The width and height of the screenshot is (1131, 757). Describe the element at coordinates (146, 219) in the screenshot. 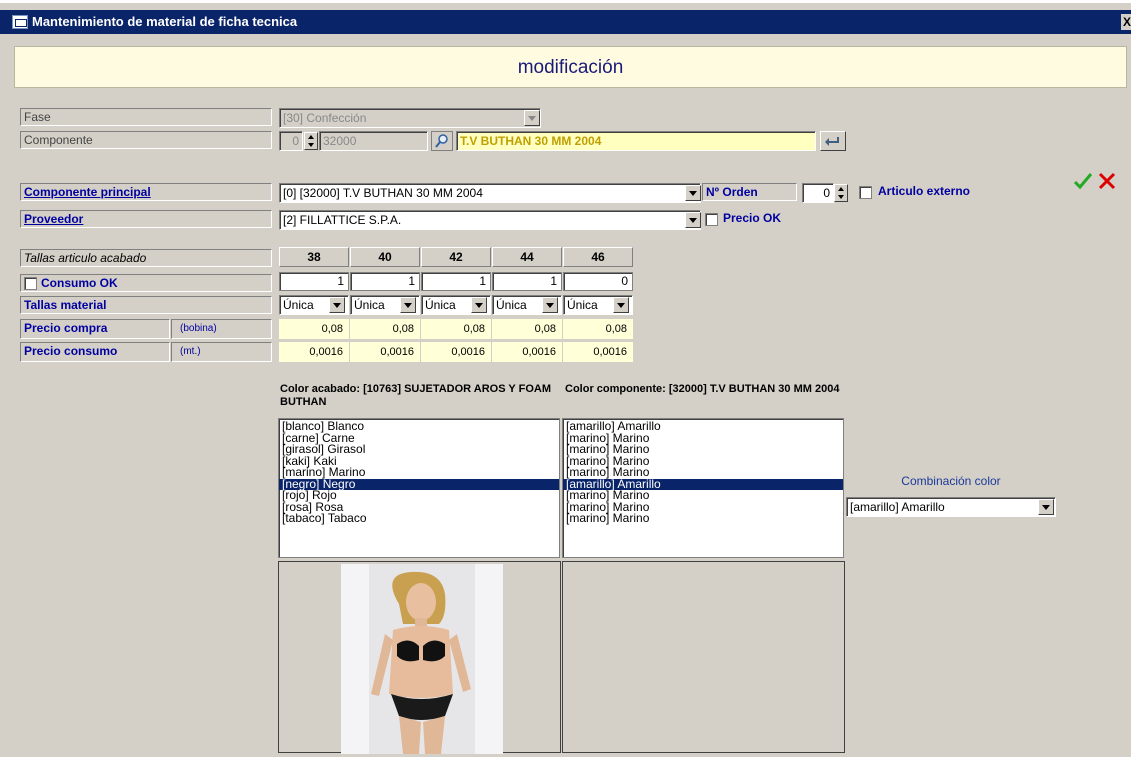

I see `proveedor-link: Proveedor` at that location.